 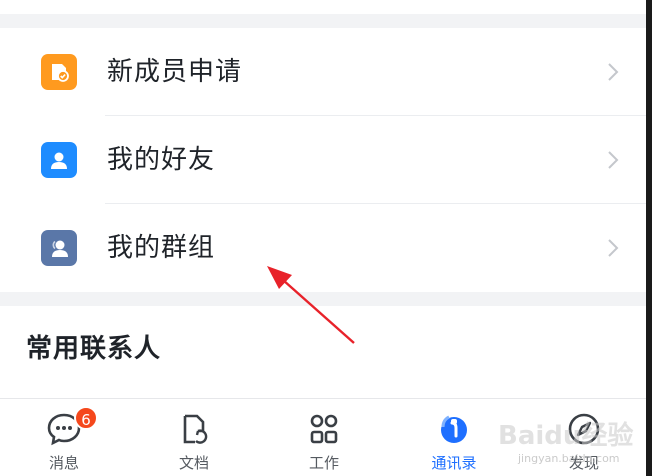 I want to click on contacts-icon, so click(x=454, y=429).